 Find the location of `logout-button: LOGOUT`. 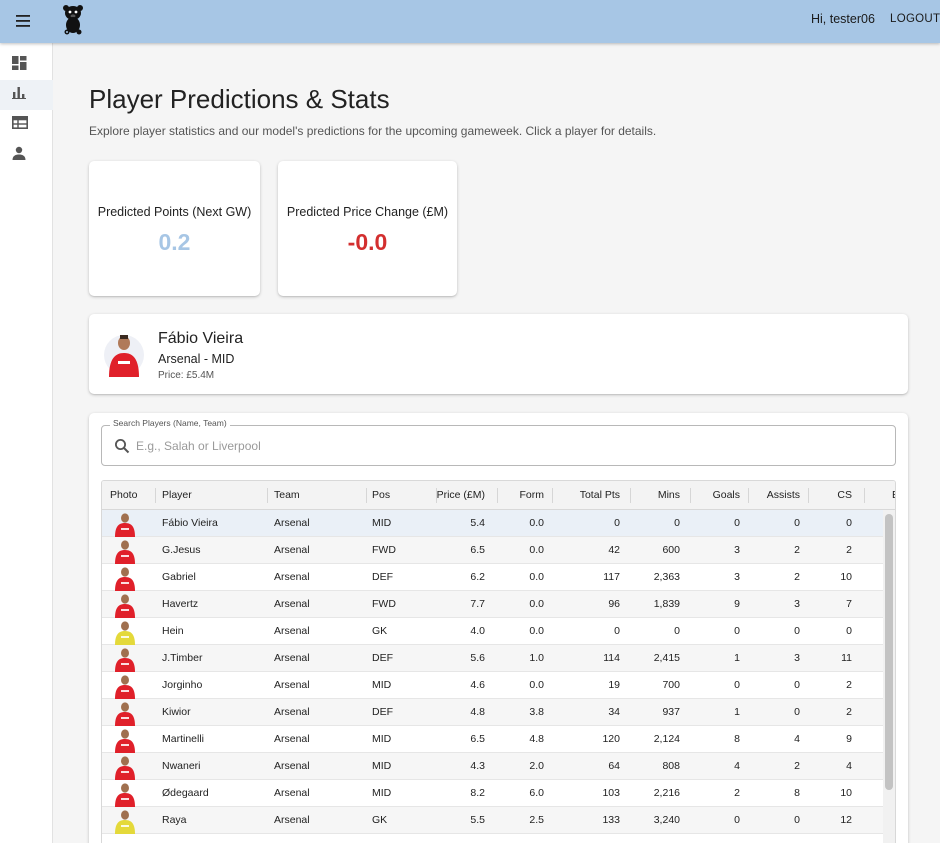

logout-button: LOGOUT is located at coordinates (915, 19).